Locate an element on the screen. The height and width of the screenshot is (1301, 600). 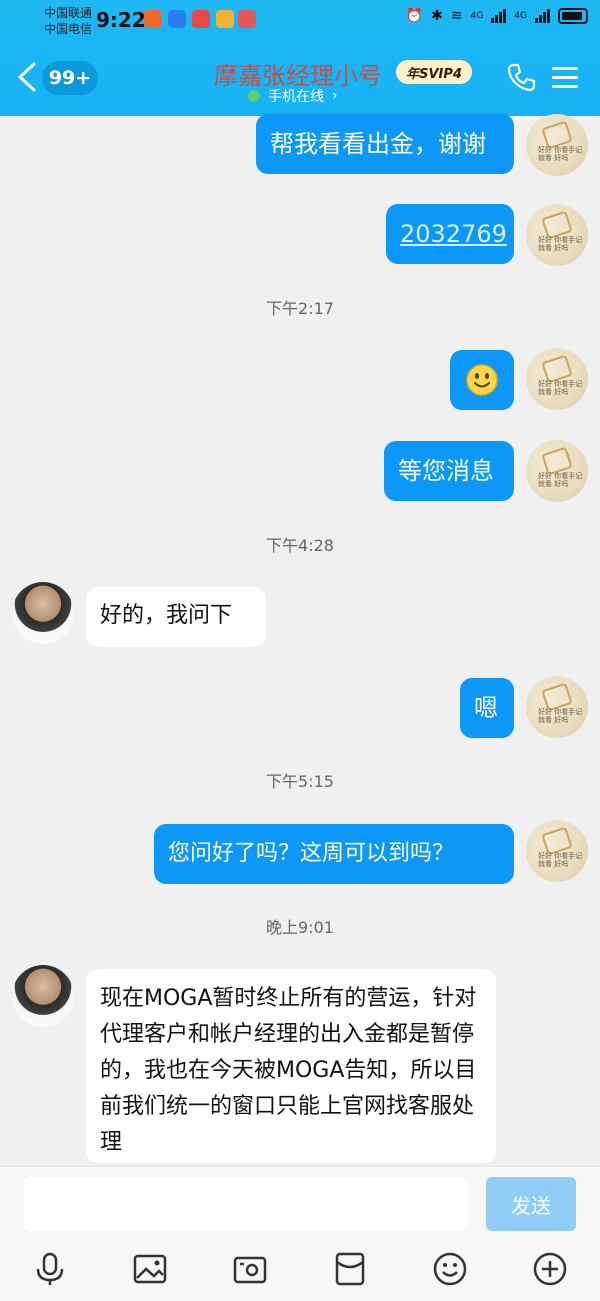
online-status: 手机在线 › is located at coordinates (293, 96).